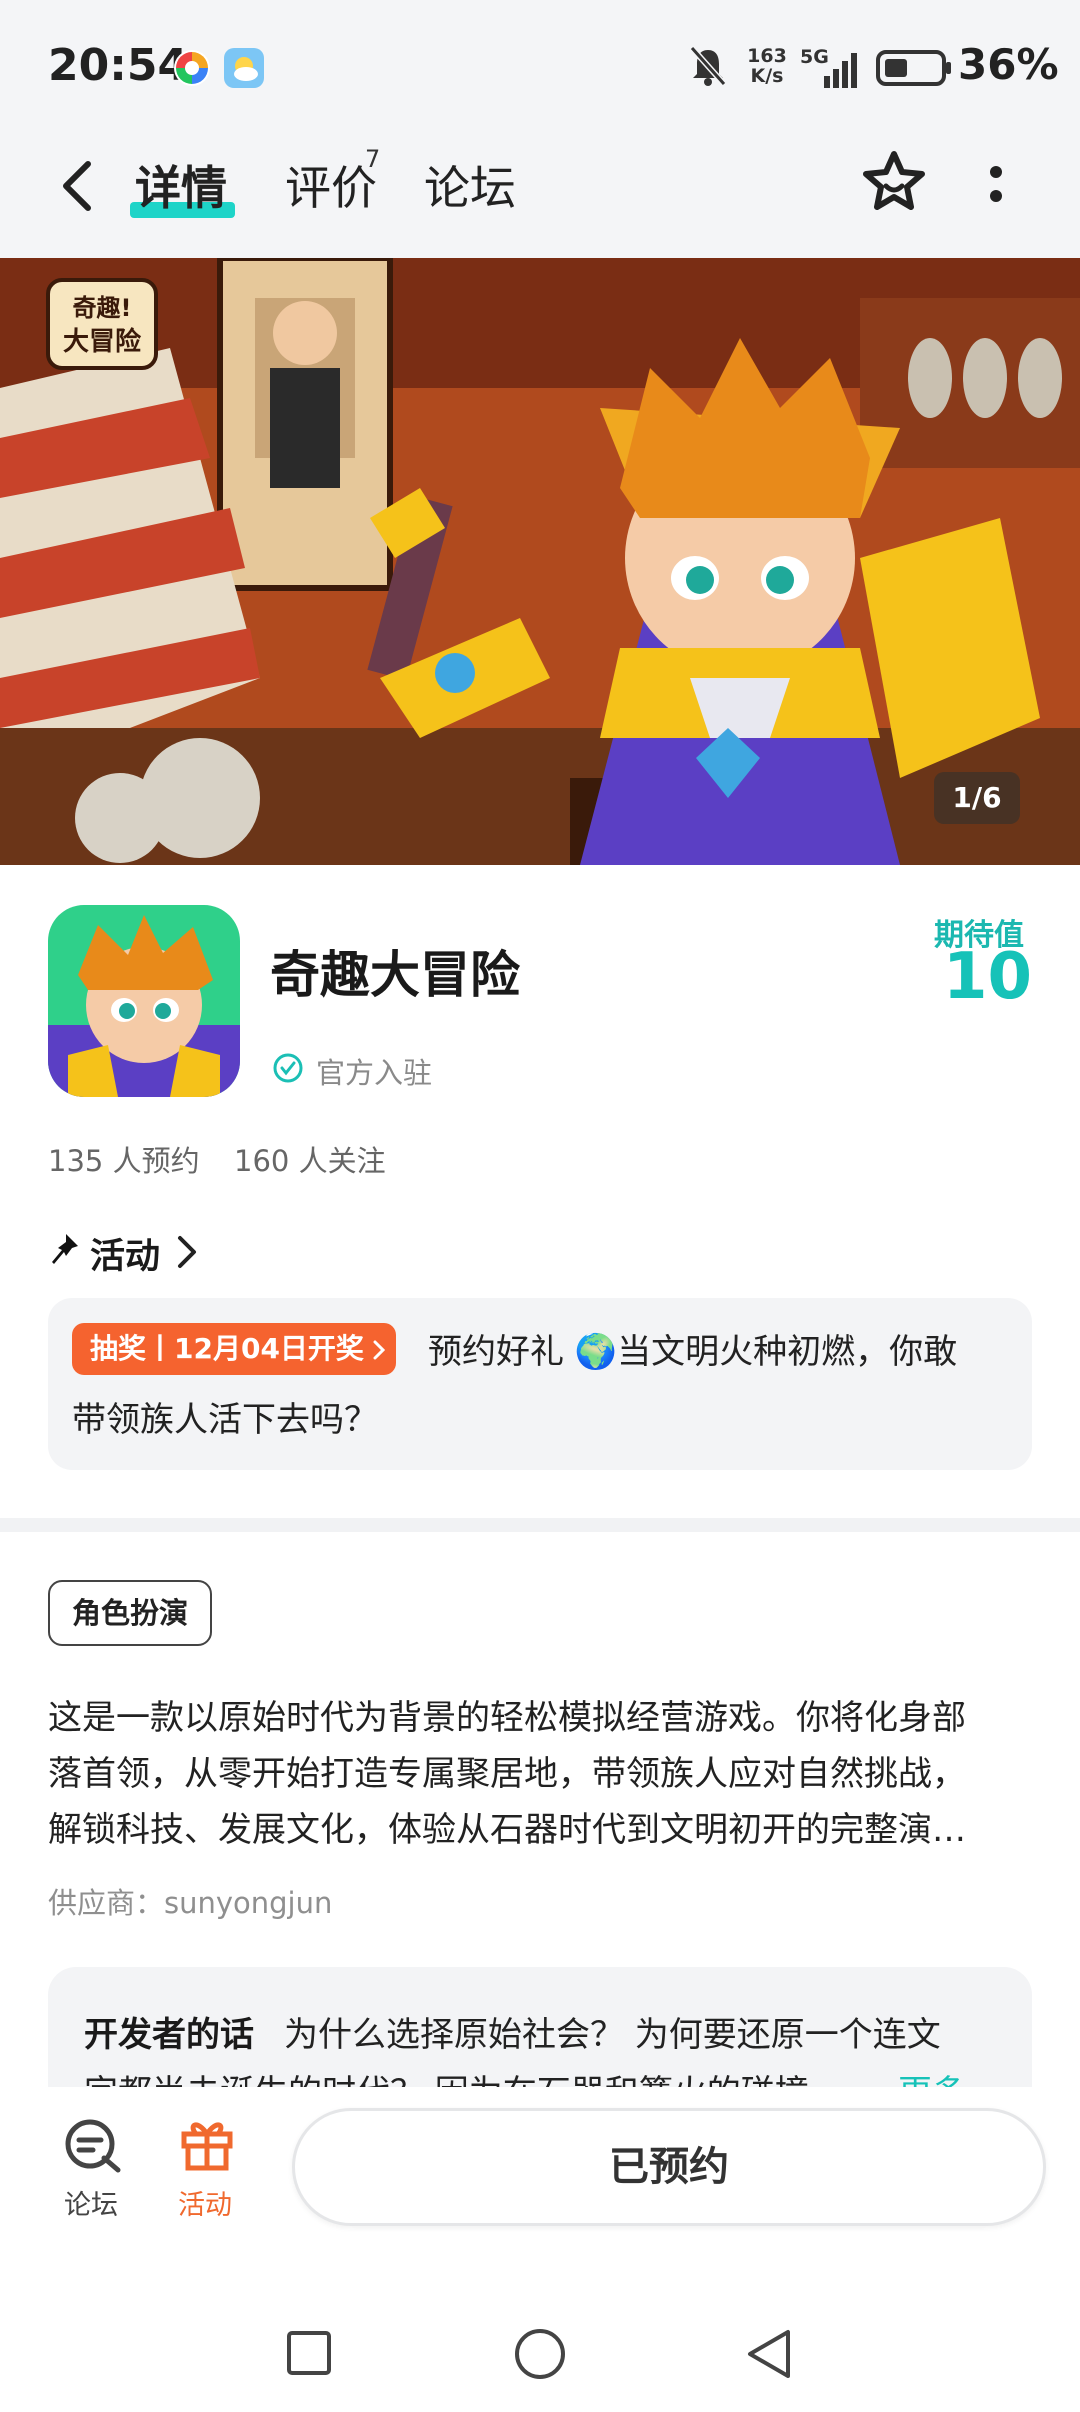  I want to click on signal-icon, so click(832, 72).